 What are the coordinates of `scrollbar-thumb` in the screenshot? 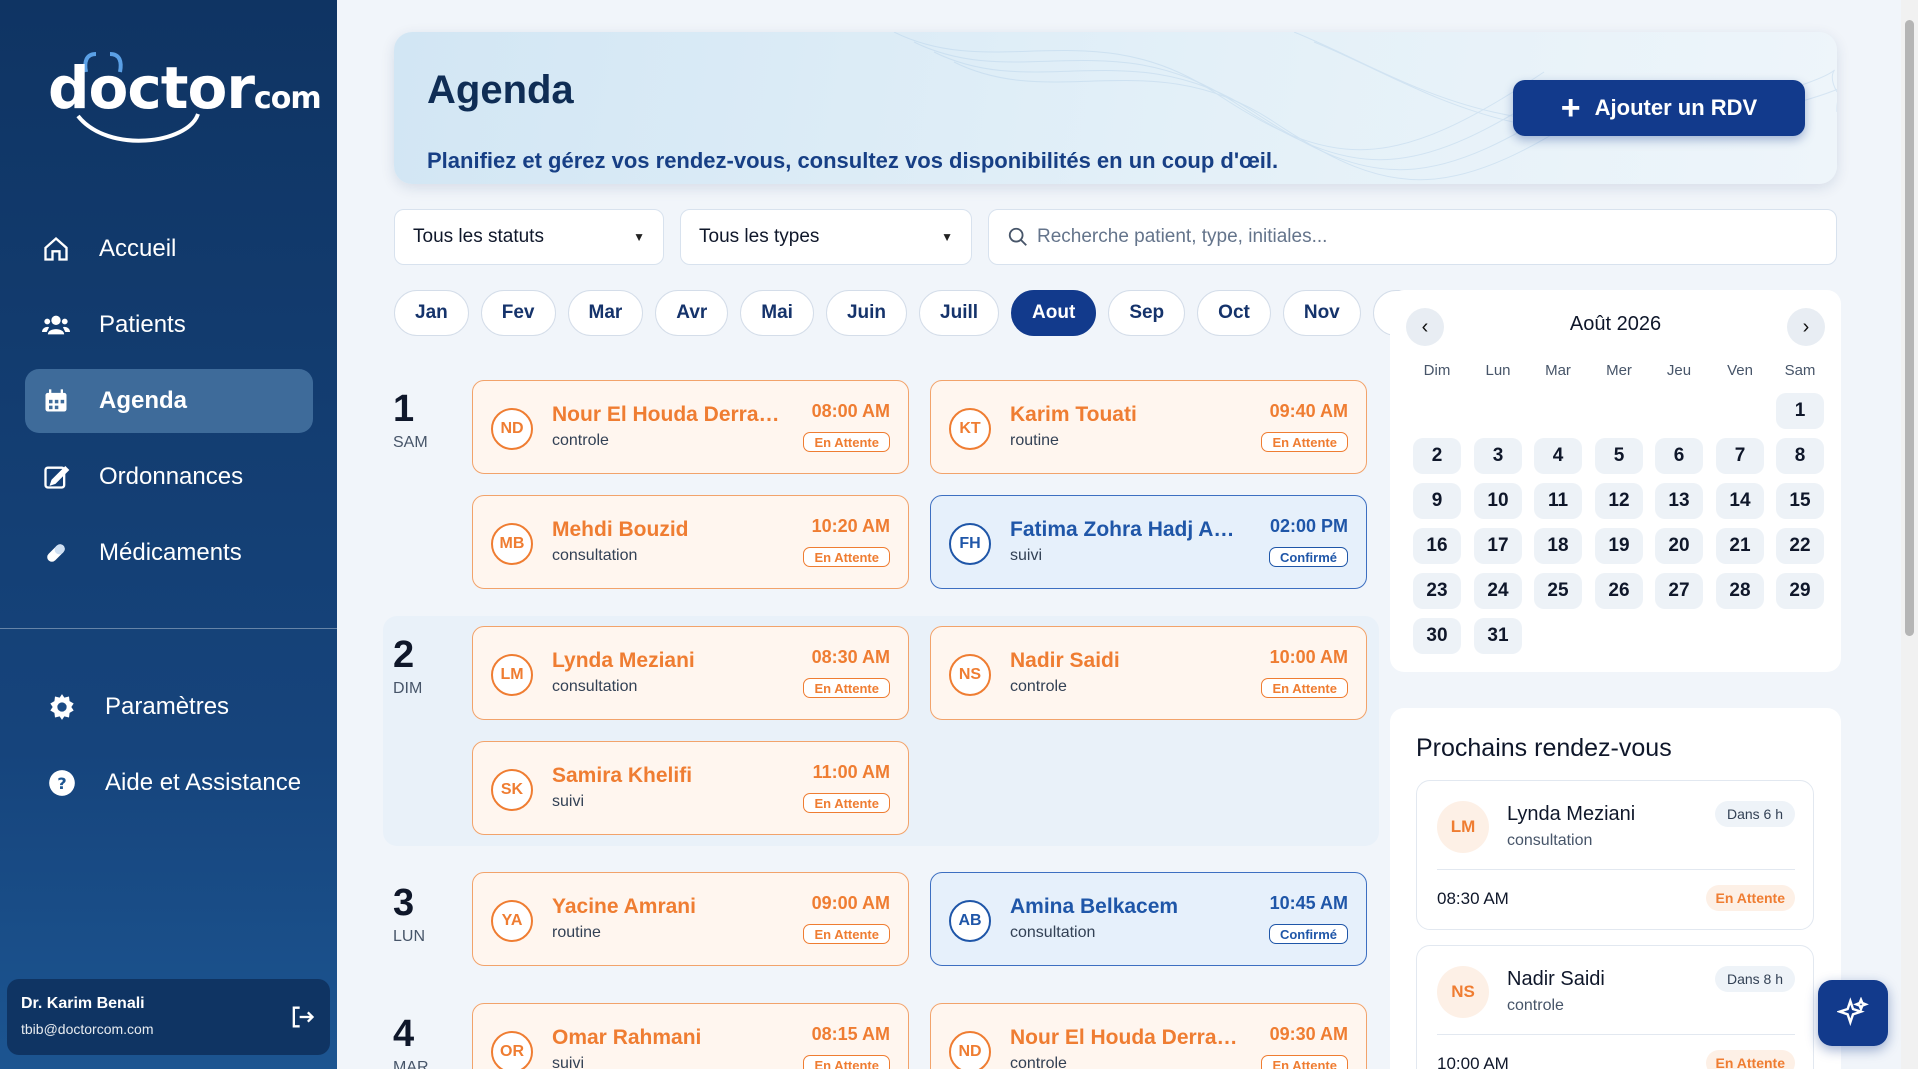 It's located at (1909, 328).